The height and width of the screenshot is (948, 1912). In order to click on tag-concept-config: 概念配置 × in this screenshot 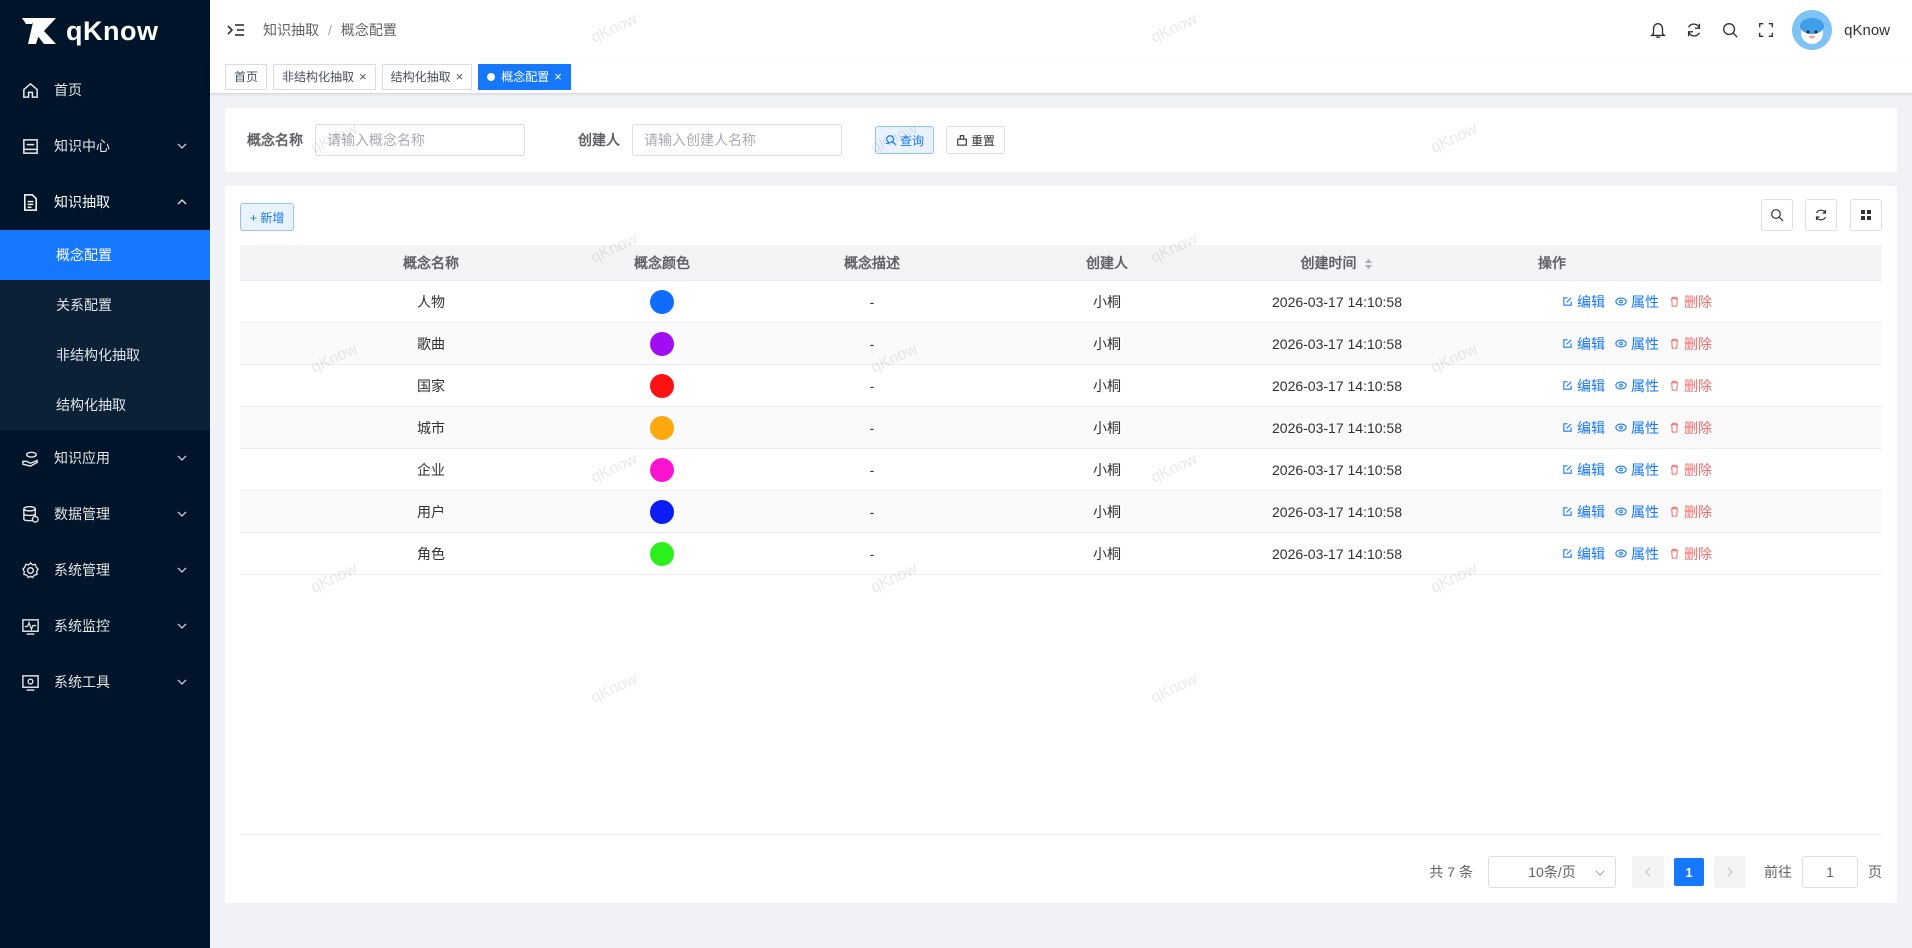, I will do `click(524, 76)`.